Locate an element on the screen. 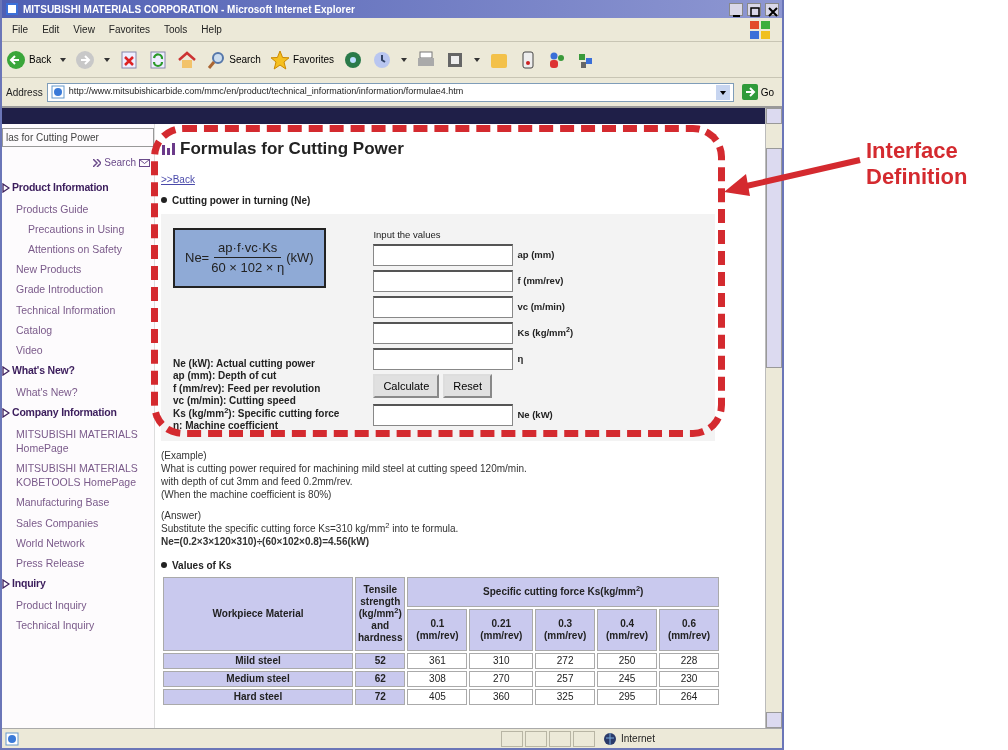  table-cell: 295 is located at coordinates (627, 696).